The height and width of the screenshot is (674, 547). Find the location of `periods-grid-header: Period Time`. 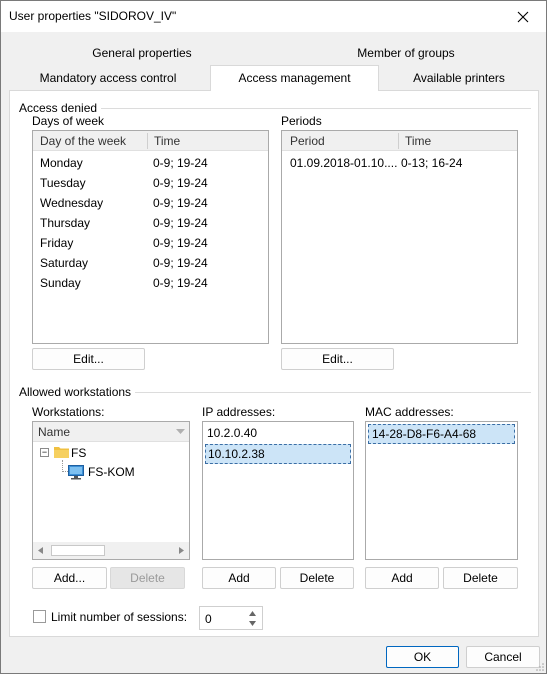

periods-grid-header: Period Time is located at coordinates (399, 141).